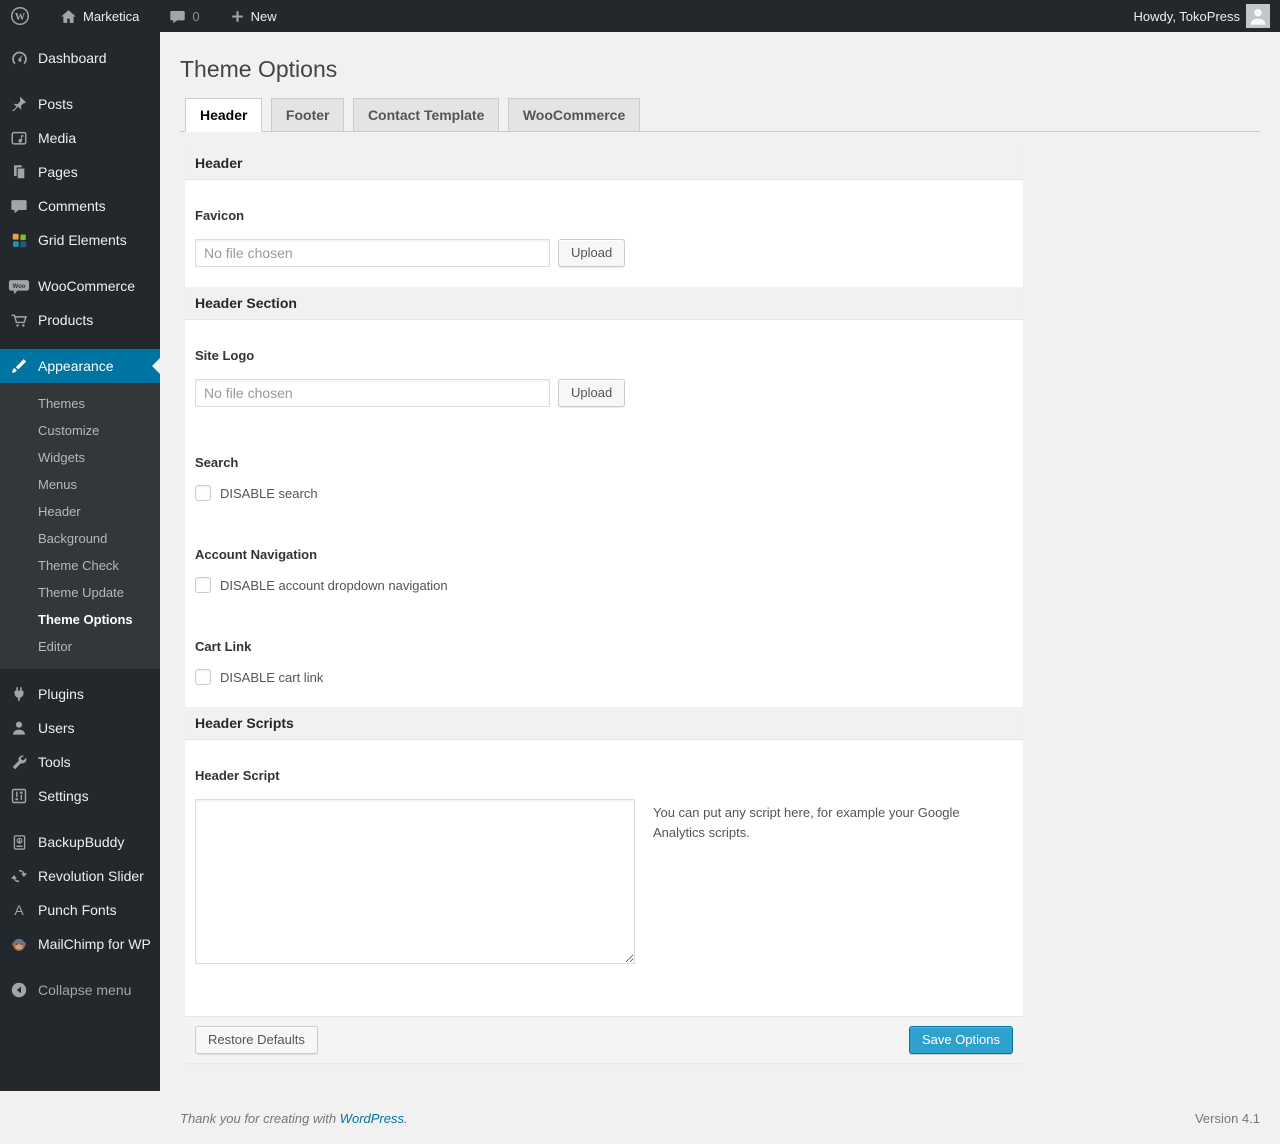 The image size is (1280, 1144). I want to click on sidebar-item-label: Users, so click(56, 728).